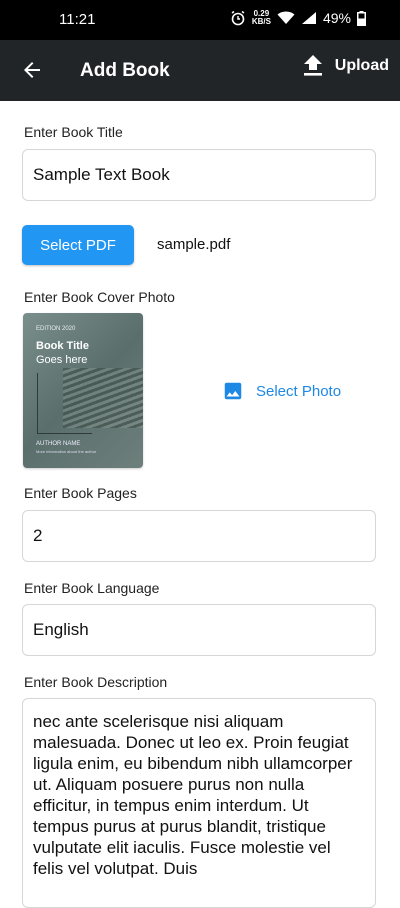 This screenshot has height=908, width=400. I want to click on upload-icon, so click(312, 65).